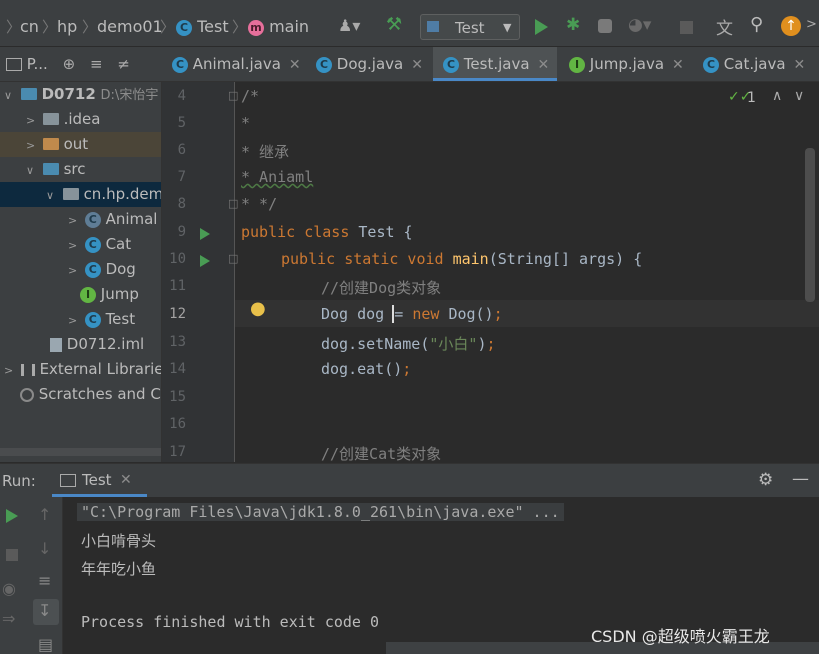 The width and height of the screenshot is (819, 654). What do you see at coordinates (118, 244) in the screenshot?
I see `tree-label: Cat` at bounding box center [118, 244].